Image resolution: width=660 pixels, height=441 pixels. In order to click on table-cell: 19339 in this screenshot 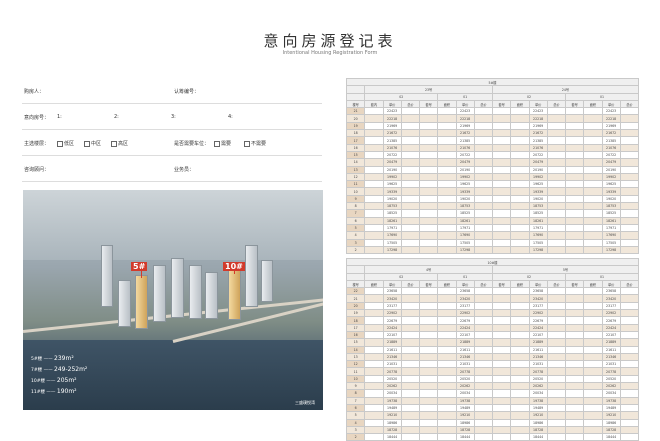, I will do `click(465, 191)`.